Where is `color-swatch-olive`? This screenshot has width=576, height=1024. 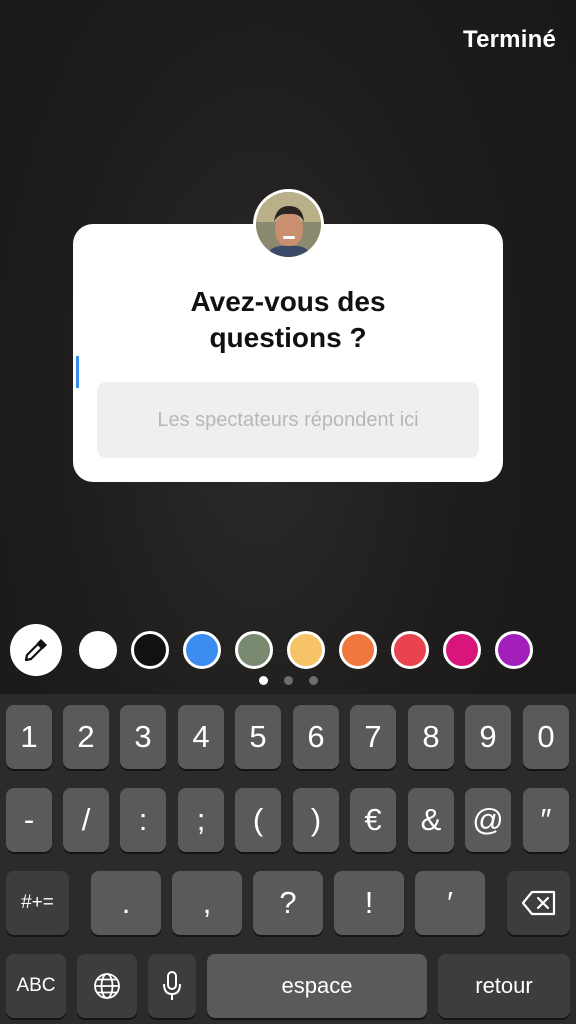 color-swatch-olive is located at coordinates (254, 650).